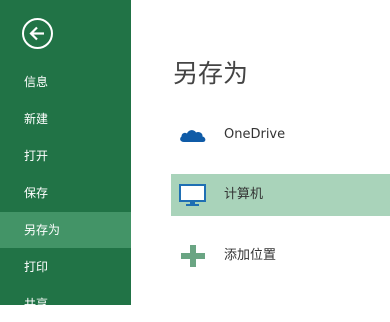  I want to click on cloud-icon, so click(193, 136).